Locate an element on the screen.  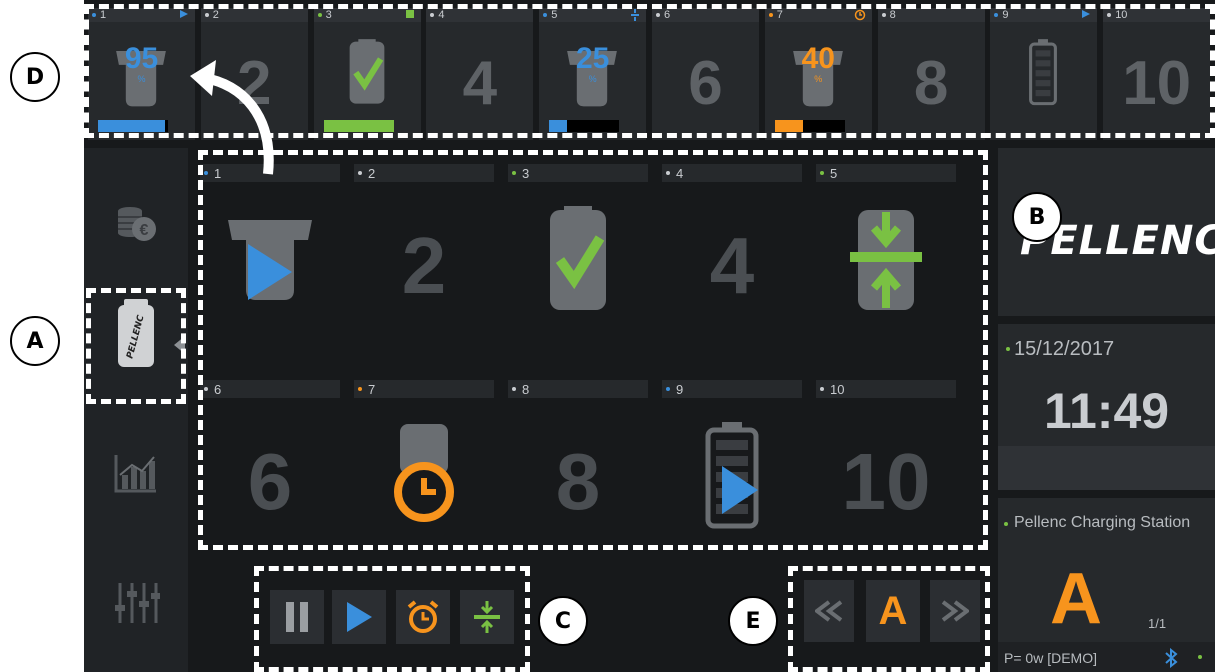
battery-cell-2: 22 is located at coordinates (430, 264).